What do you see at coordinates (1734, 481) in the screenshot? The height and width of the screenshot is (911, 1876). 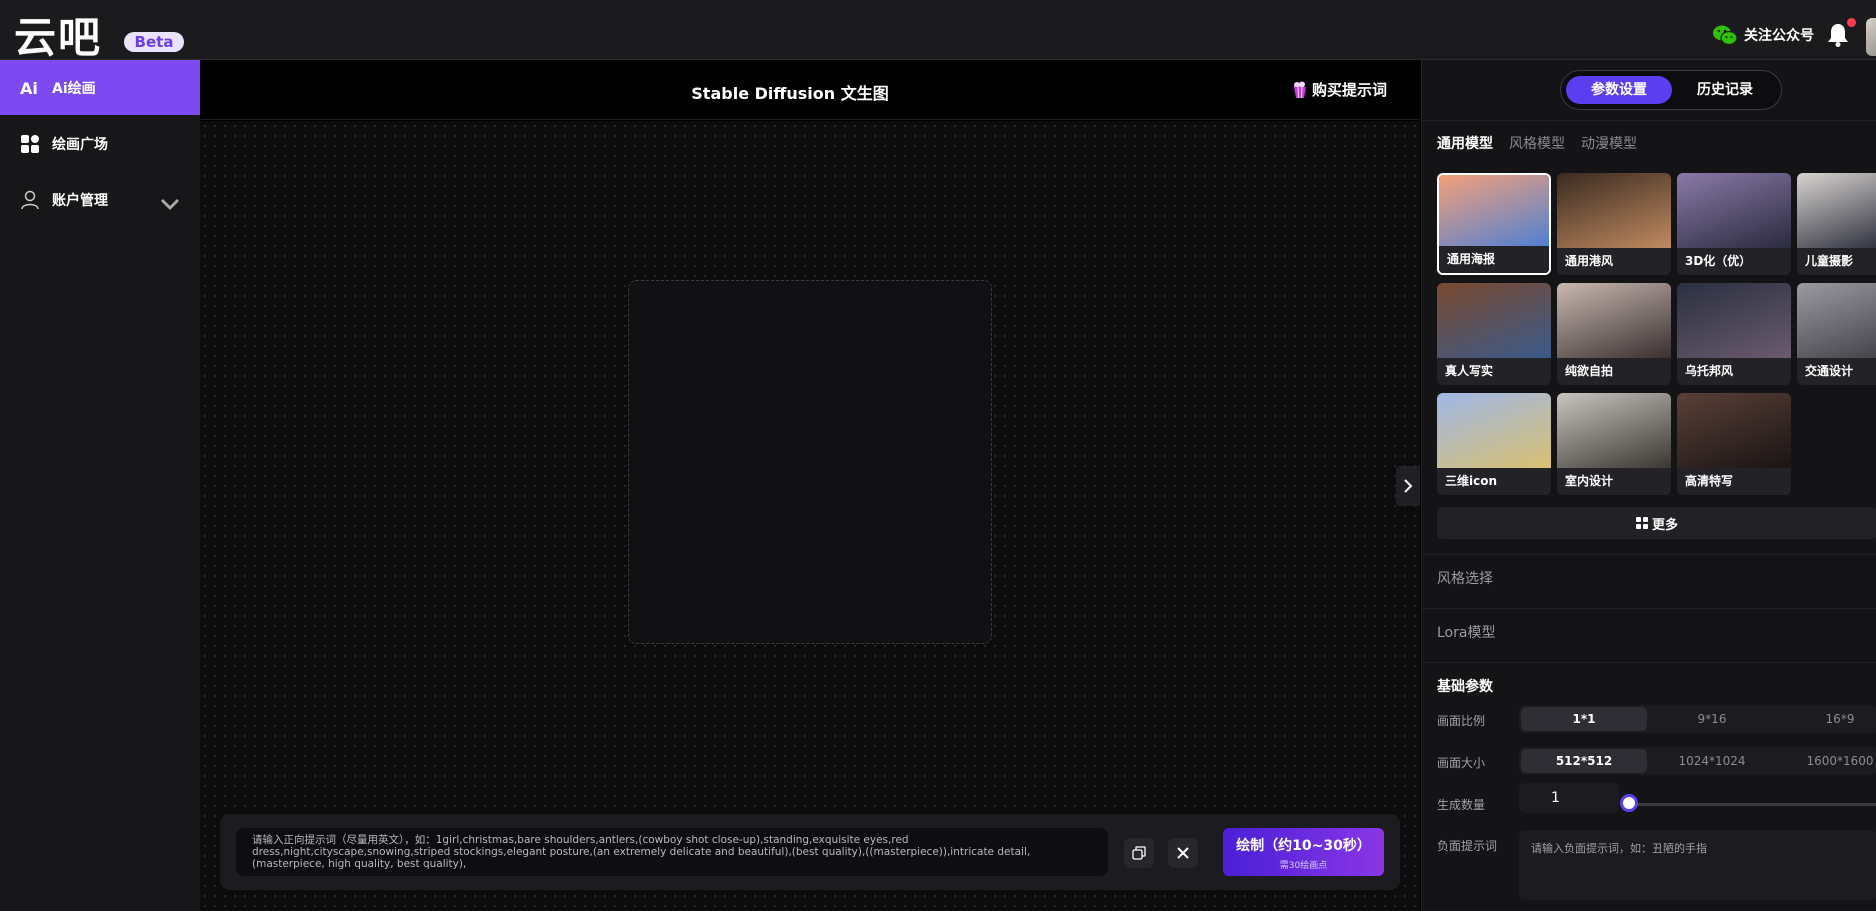 I see `model-card-label: 高清特写` at bounding box center [1734, 481].